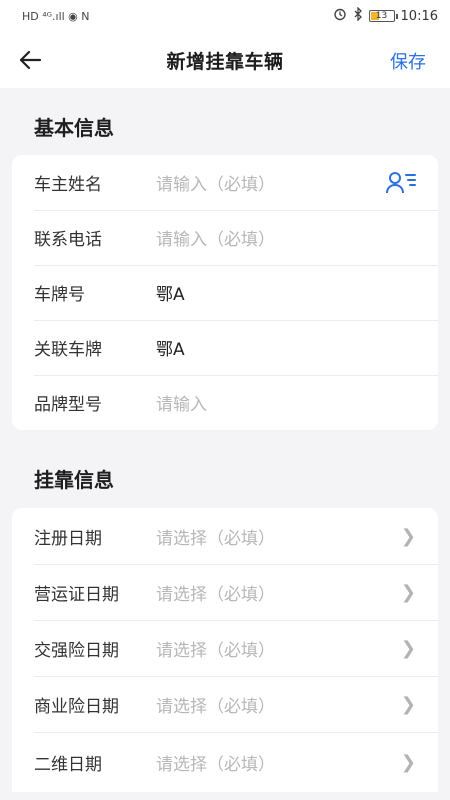 This screenshot has height=800, width=450. I want to click on battery-icon: 13, so click(383, 16).